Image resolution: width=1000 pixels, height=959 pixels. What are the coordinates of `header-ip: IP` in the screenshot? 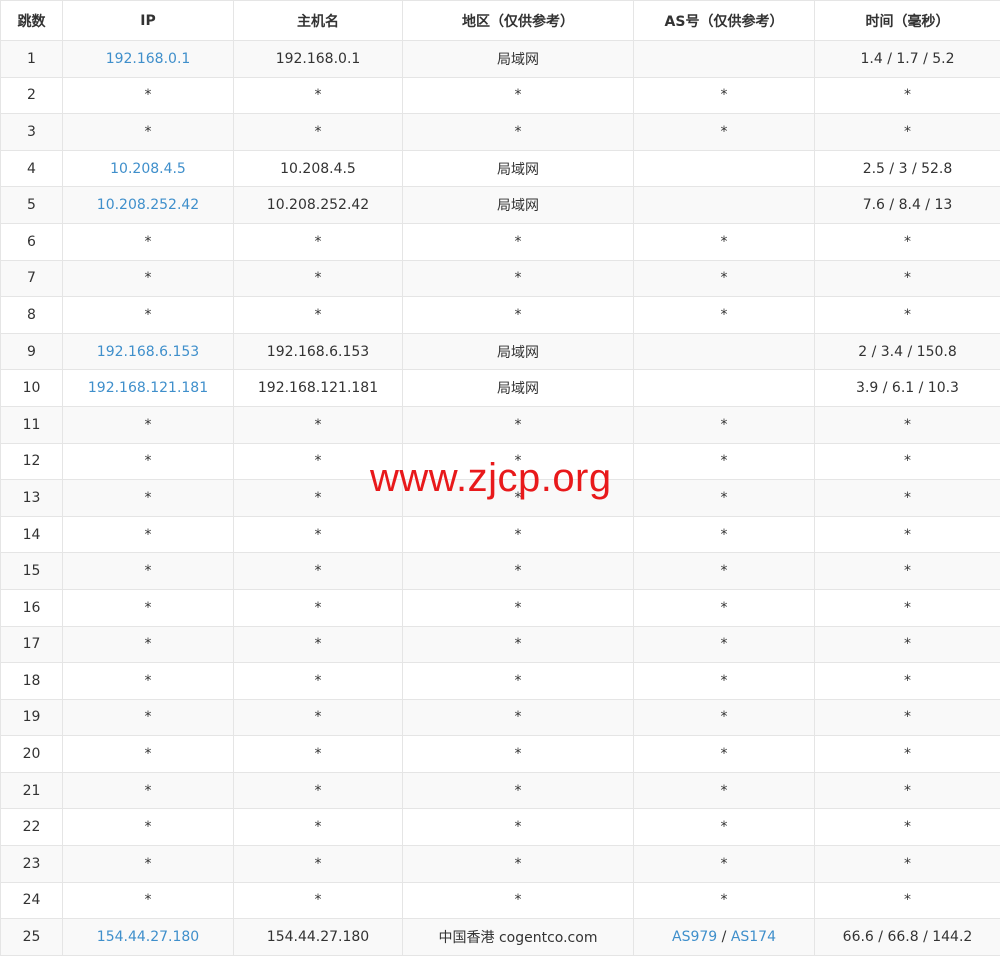 It's located at (148, 20).